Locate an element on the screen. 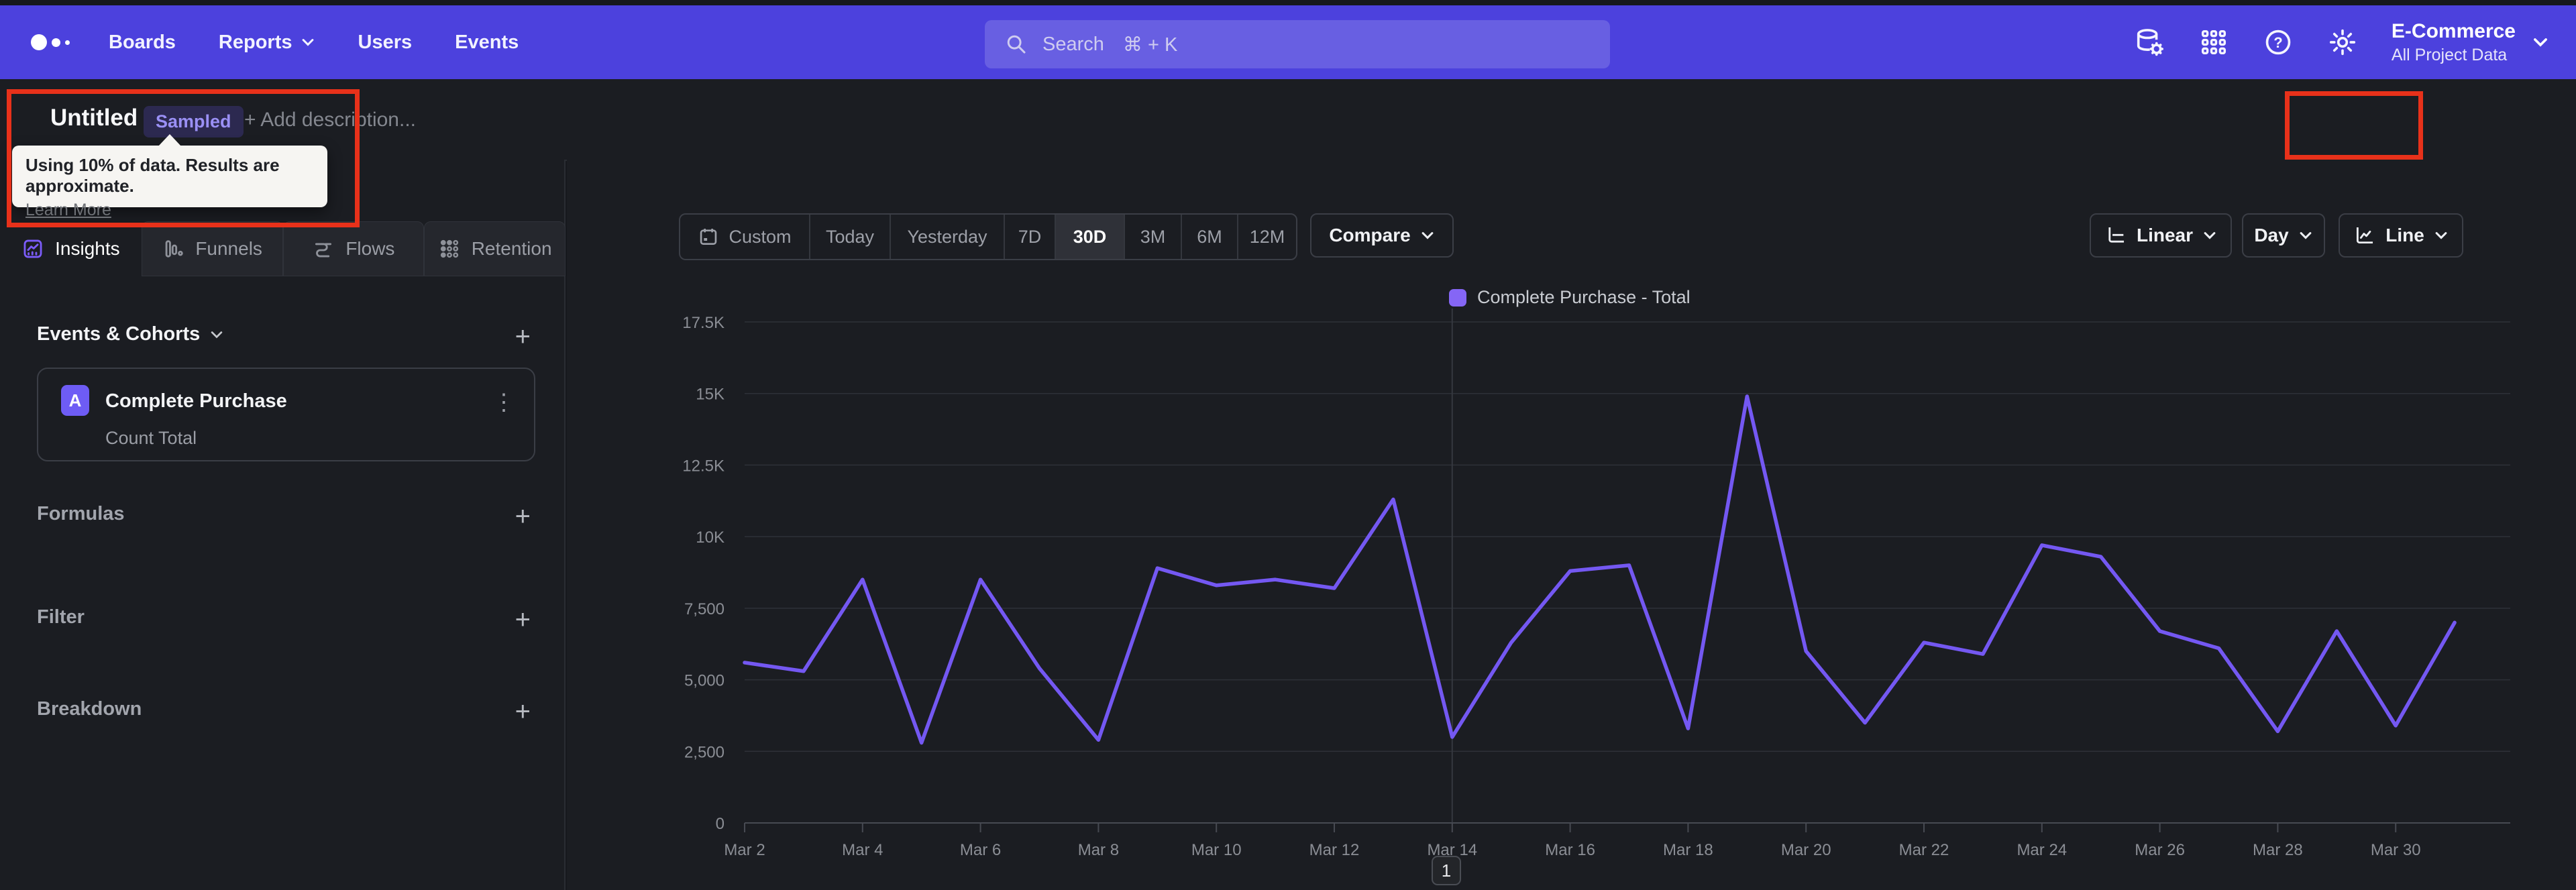  range-30d: 30D is located at coordinates (1089, 237).